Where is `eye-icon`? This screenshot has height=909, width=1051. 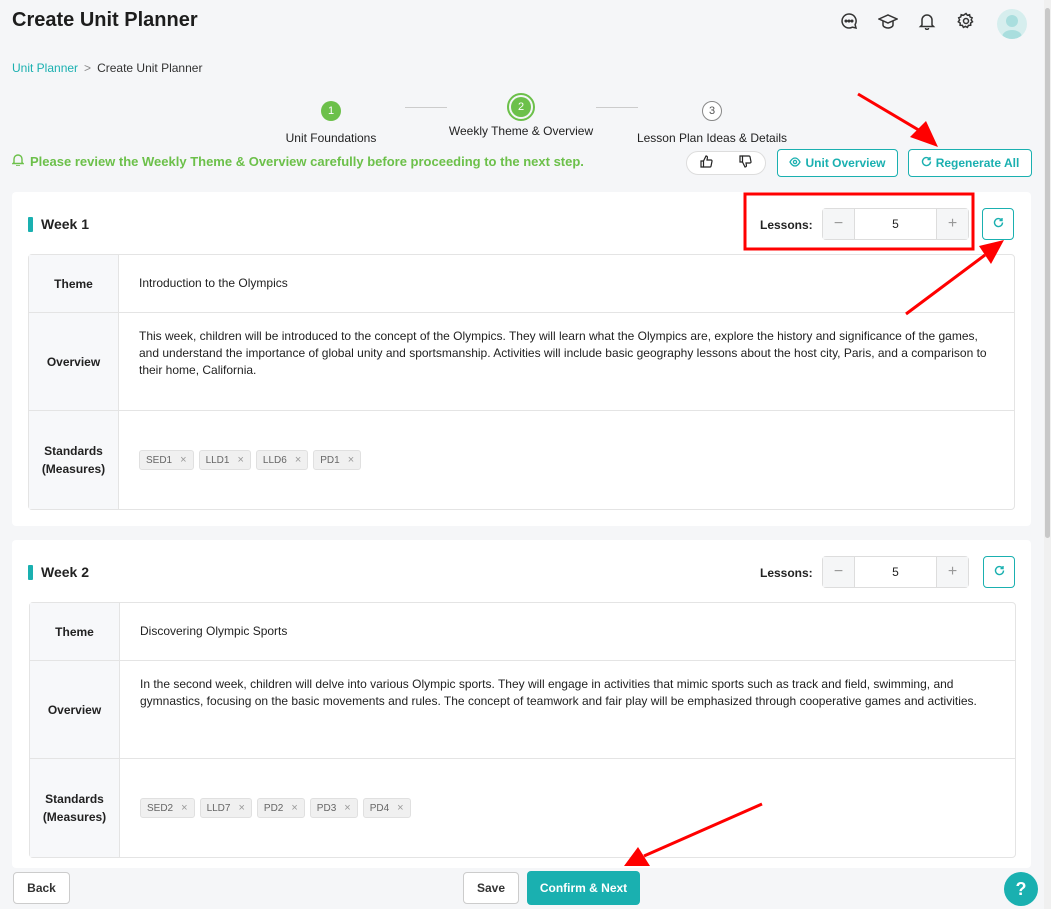
eye-icon is located at coordinates (795, 163).